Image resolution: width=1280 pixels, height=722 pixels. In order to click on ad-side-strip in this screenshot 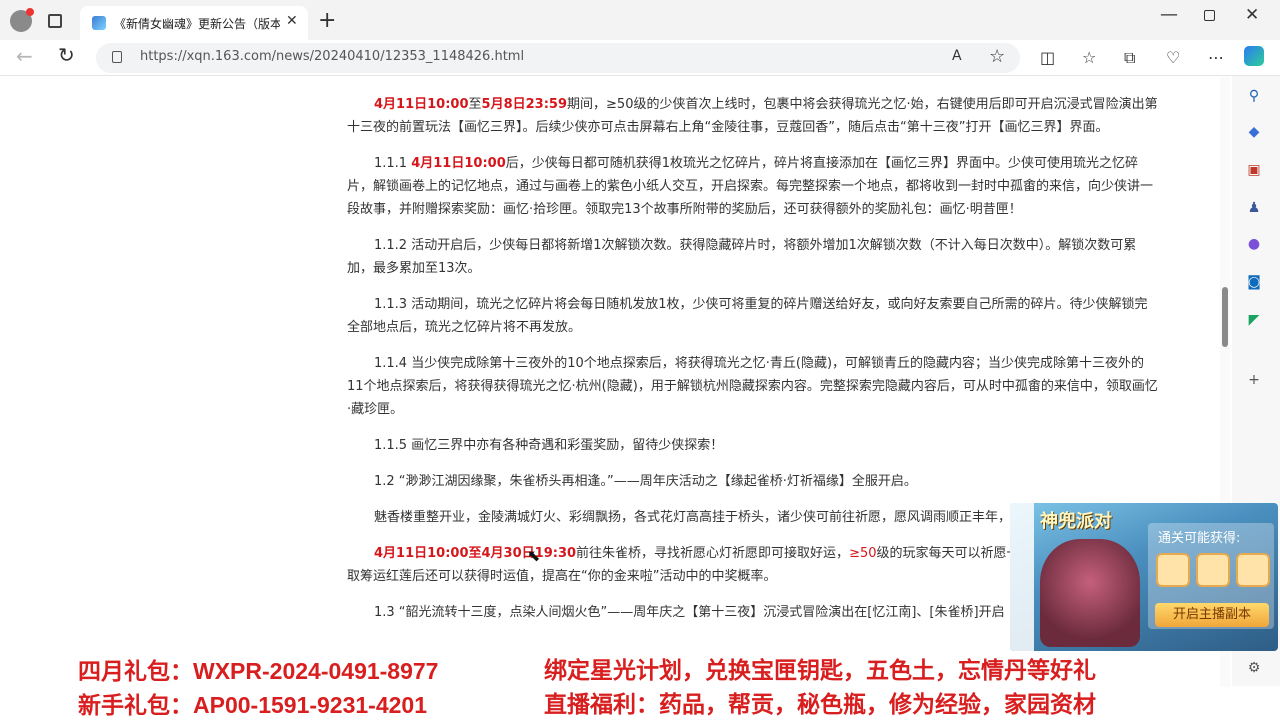, I will do `click(1022, 577)`.